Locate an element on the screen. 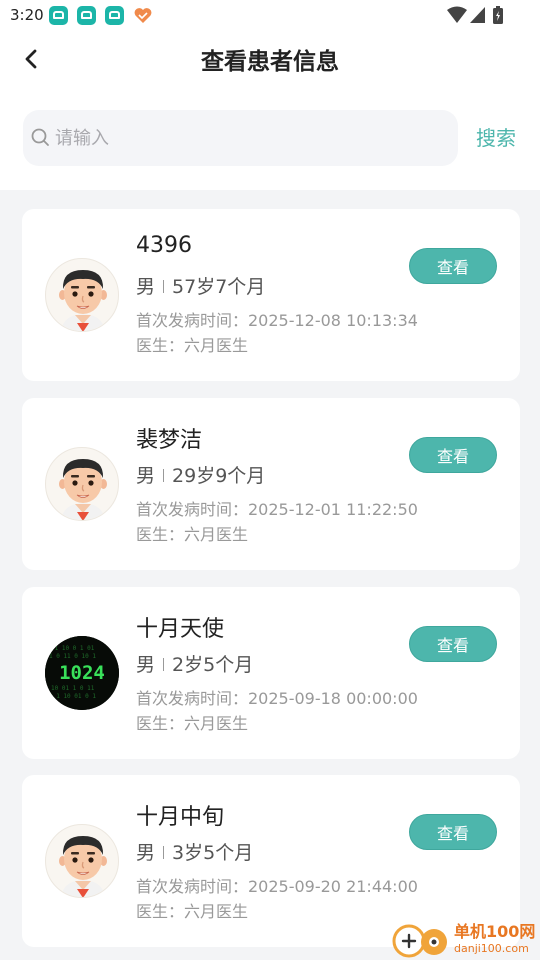  patient-name: 4396 is located at coordinates (164, 245).